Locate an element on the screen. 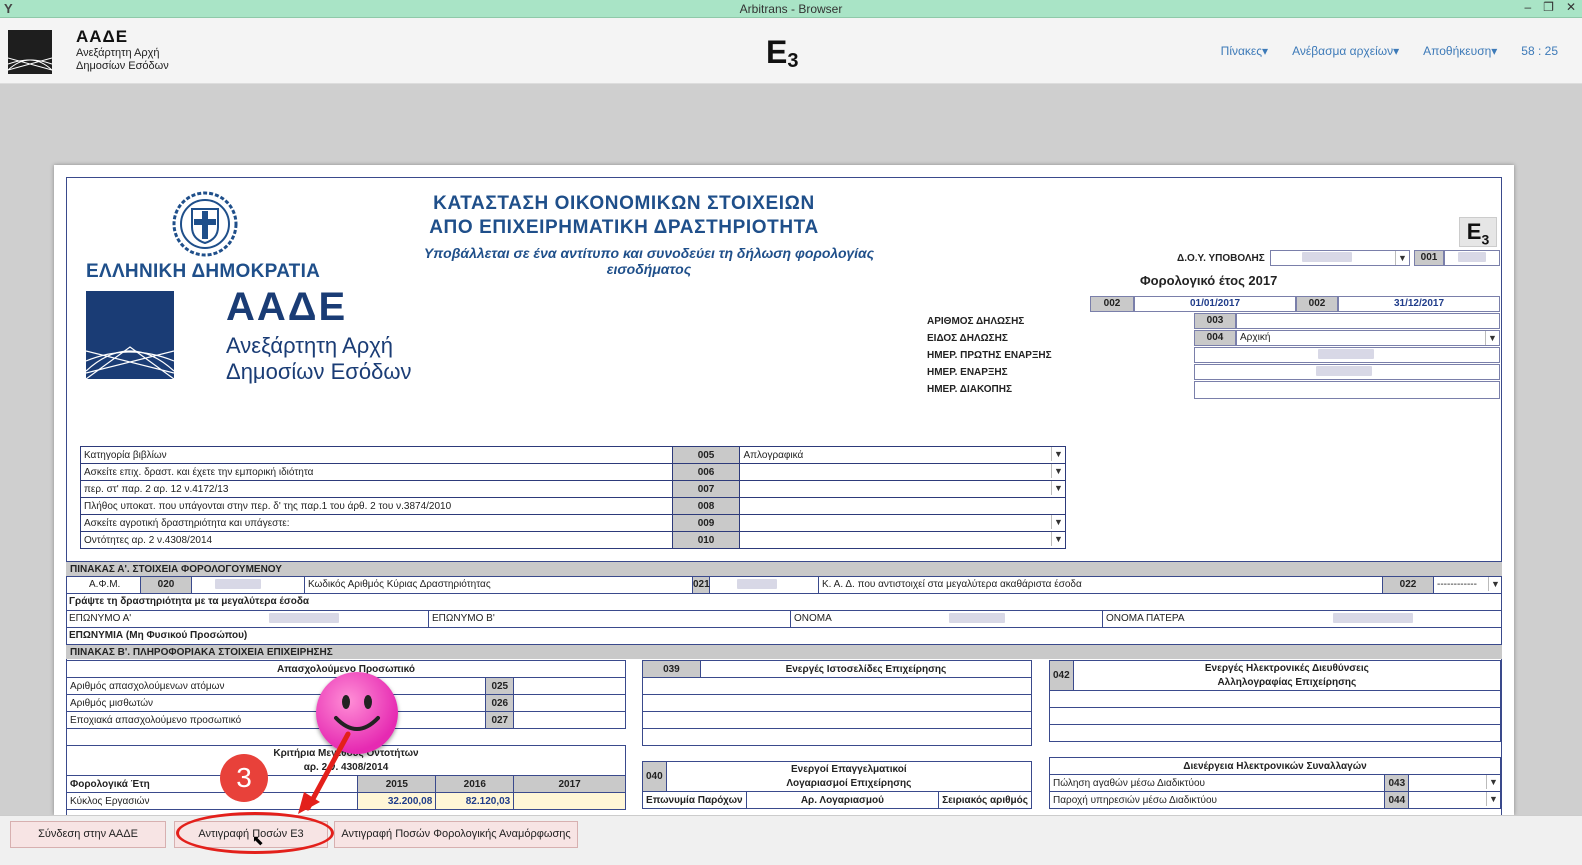  nav-upload-files: Ανέβασμα αρχείων▾ is located at coordinates (1345, 51).